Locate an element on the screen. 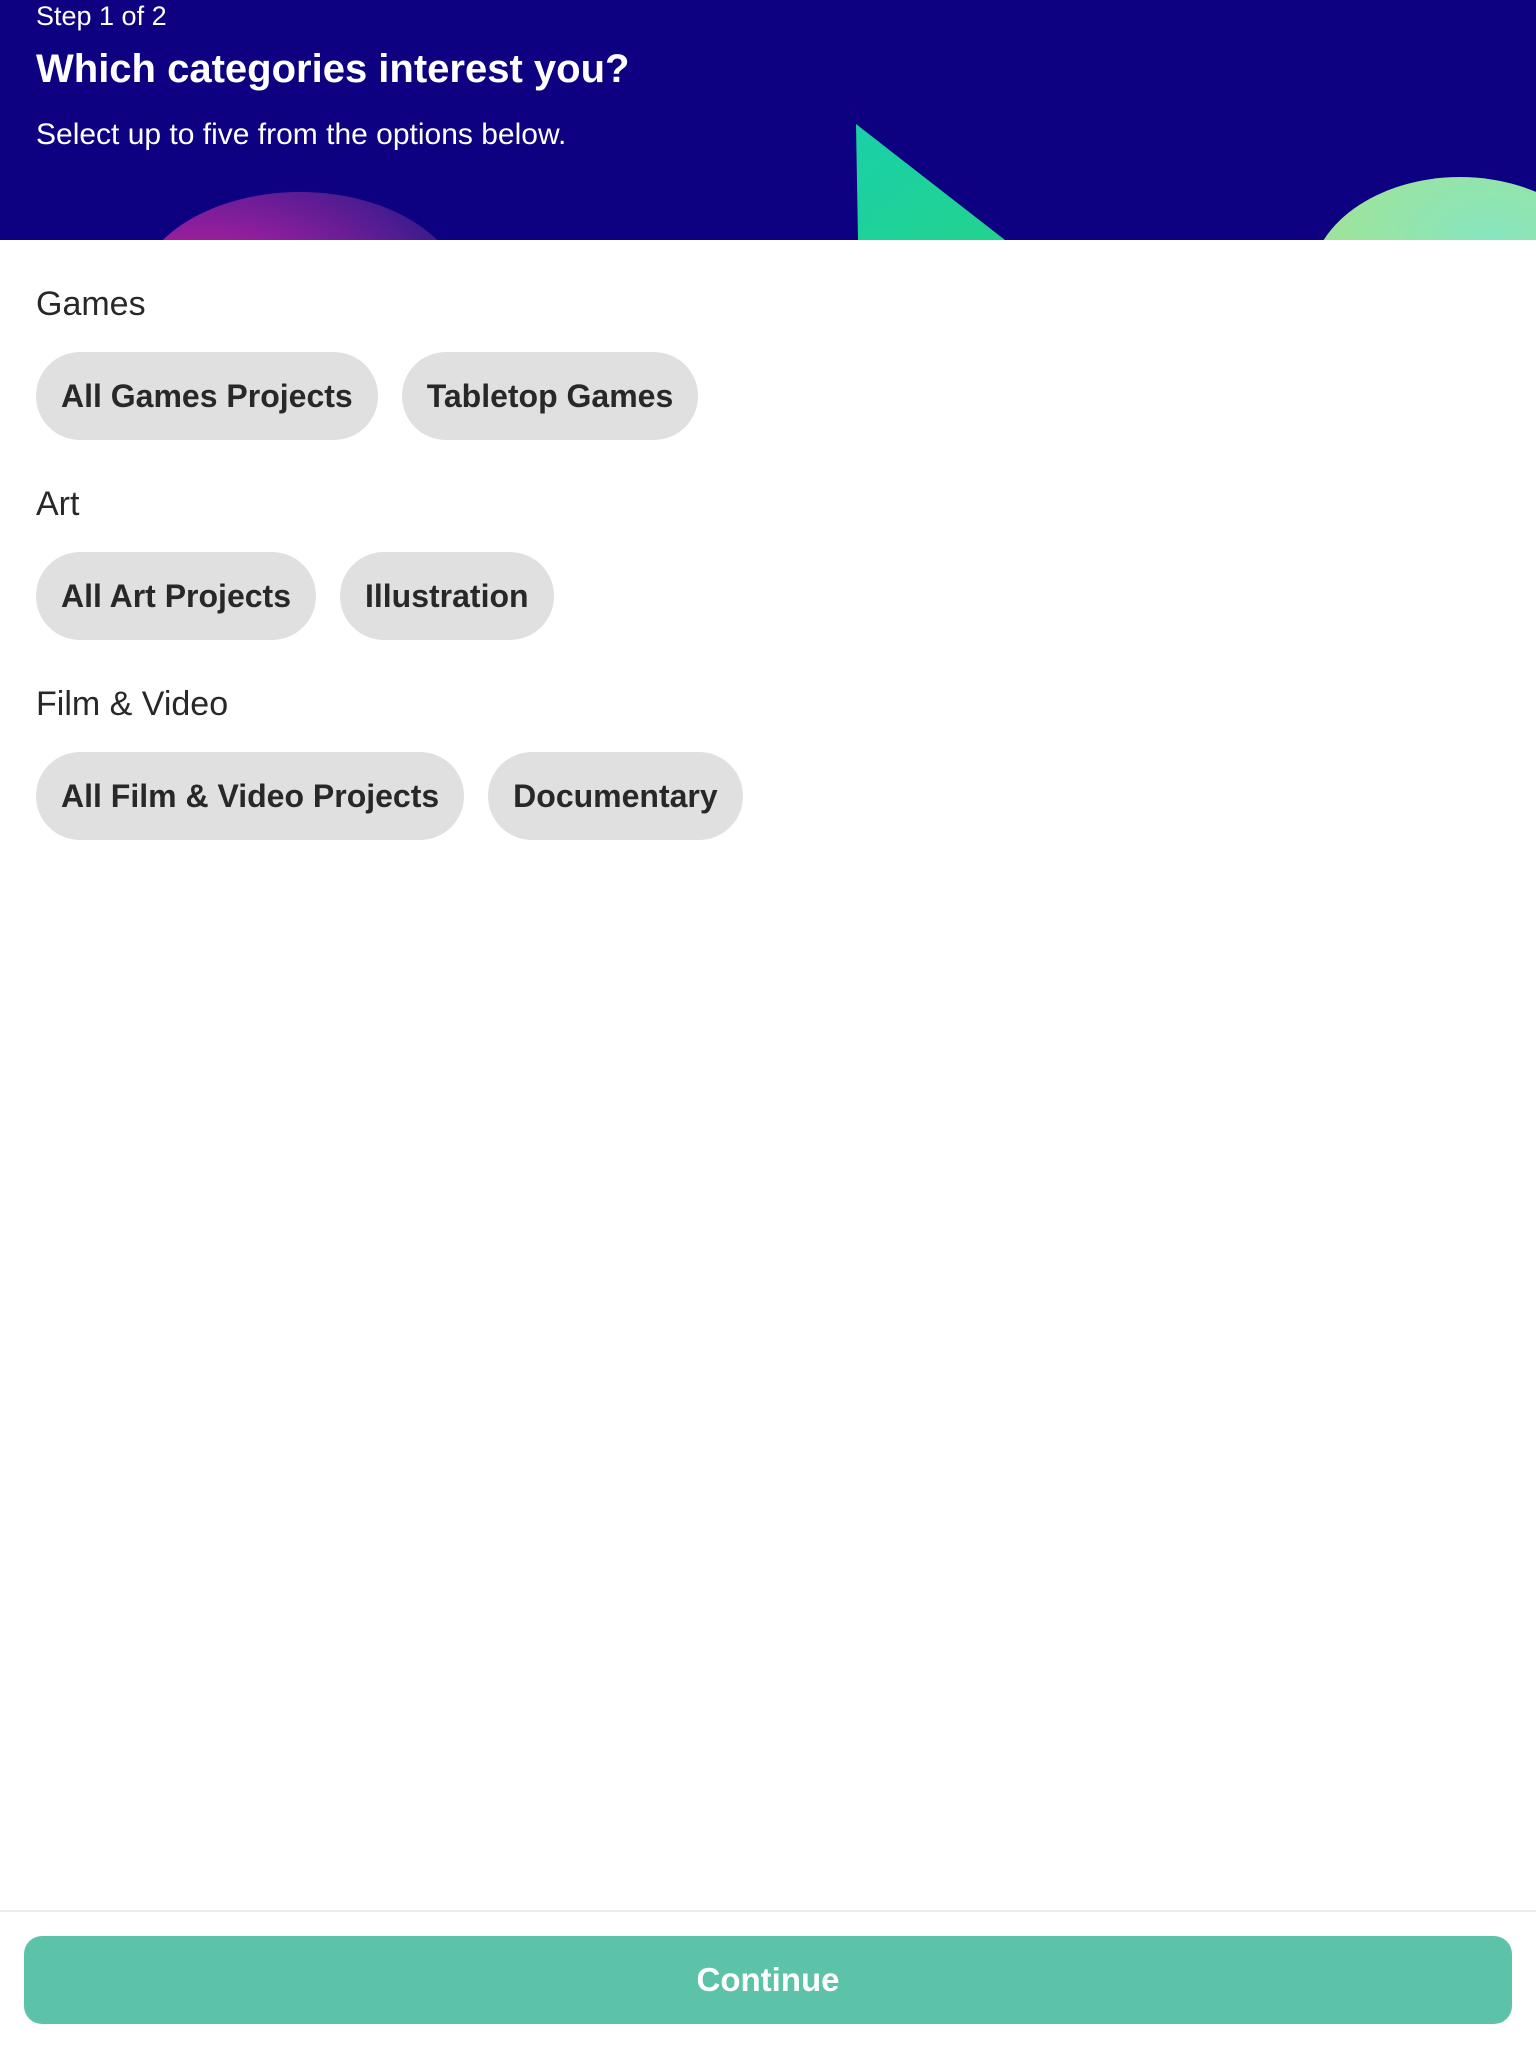  lime-circle-shape is located at coordinates (1429, 208).